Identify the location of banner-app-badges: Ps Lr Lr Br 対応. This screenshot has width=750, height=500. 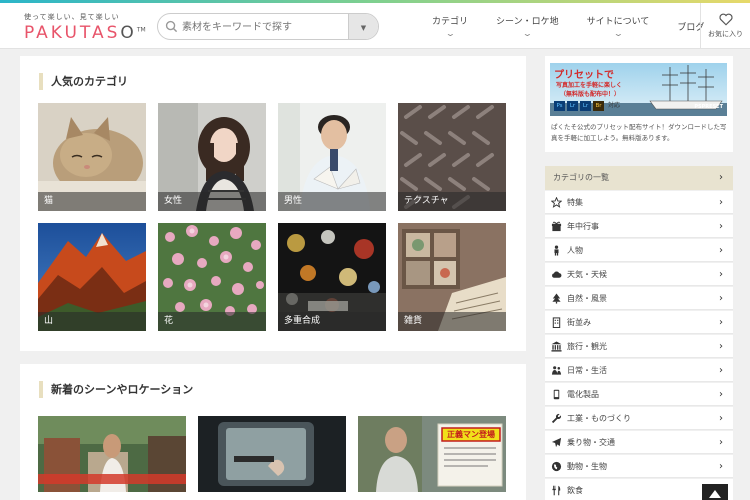
(587, 106).